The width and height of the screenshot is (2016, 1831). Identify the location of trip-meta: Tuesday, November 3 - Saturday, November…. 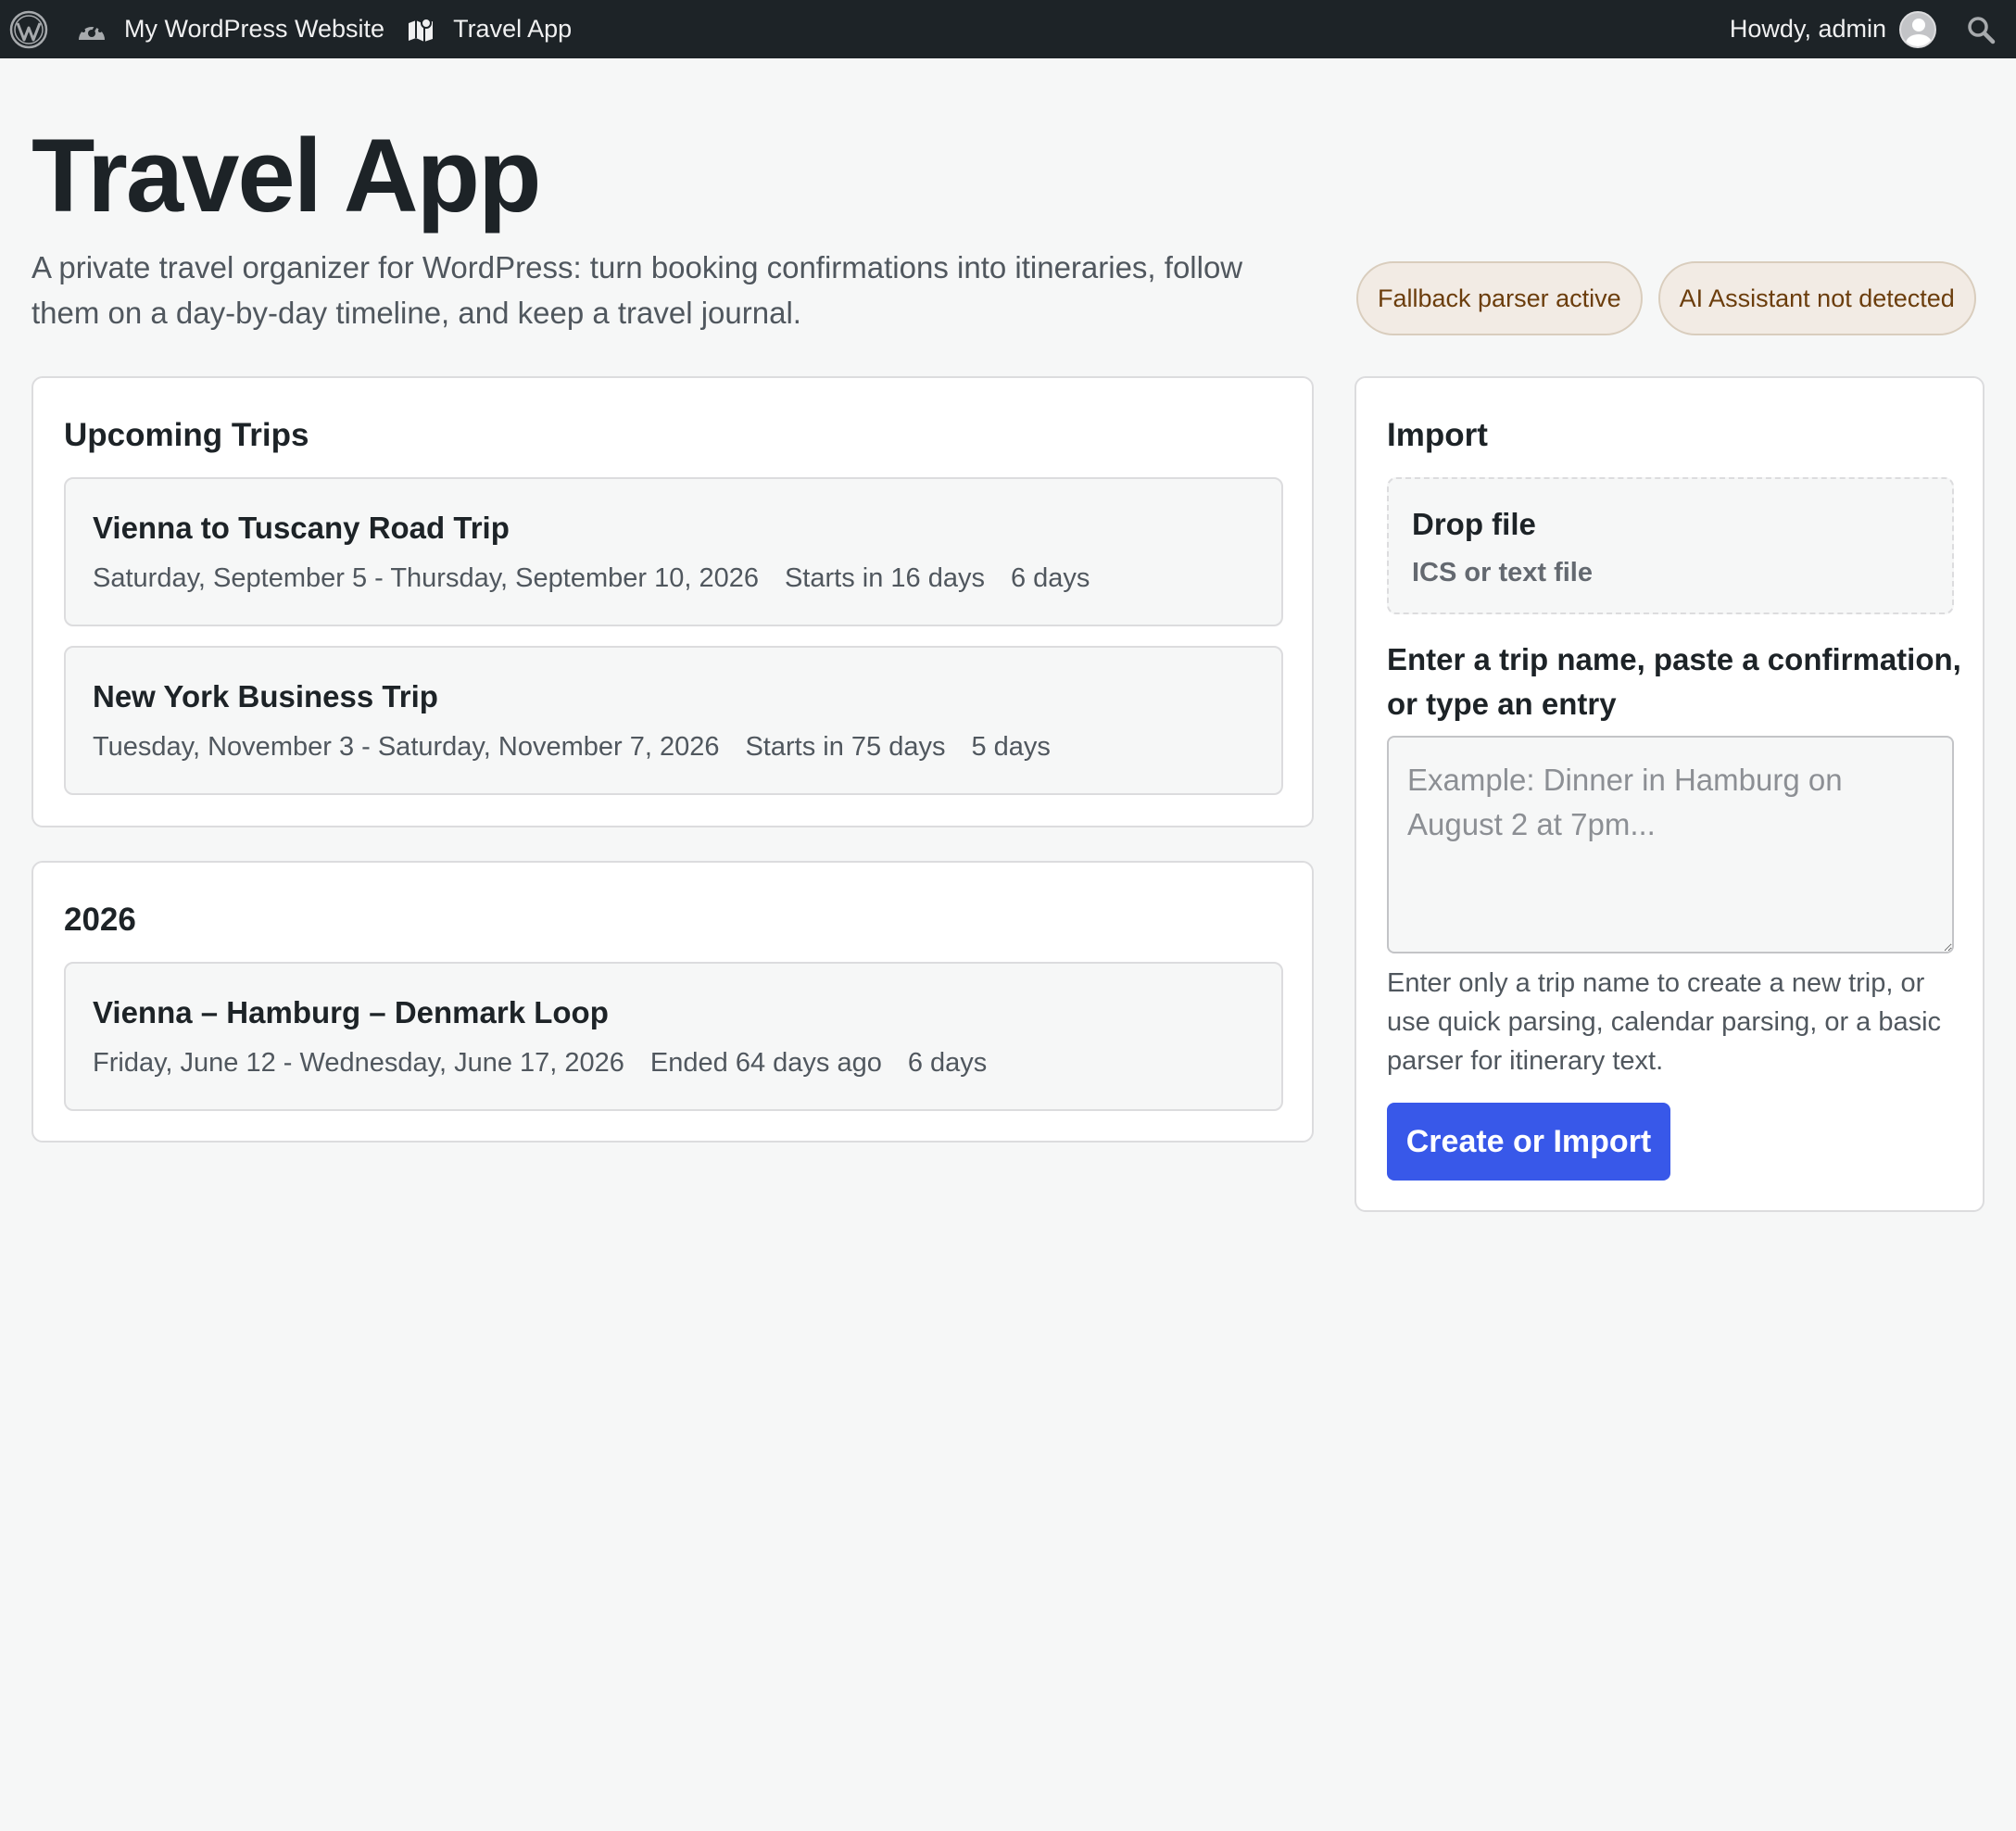
(572, 747).